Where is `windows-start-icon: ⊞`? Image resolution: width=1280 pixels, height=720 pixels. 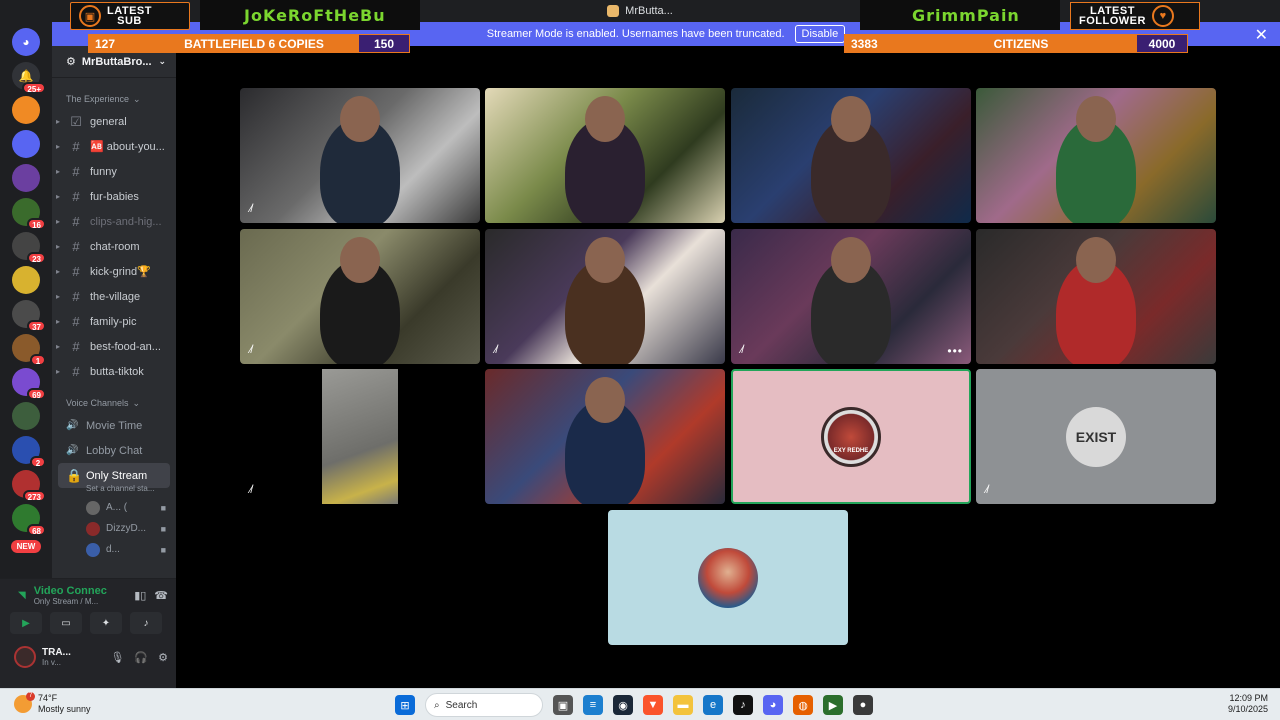
windows-start-icon: ⊞ is located at coordinates (405, 705).